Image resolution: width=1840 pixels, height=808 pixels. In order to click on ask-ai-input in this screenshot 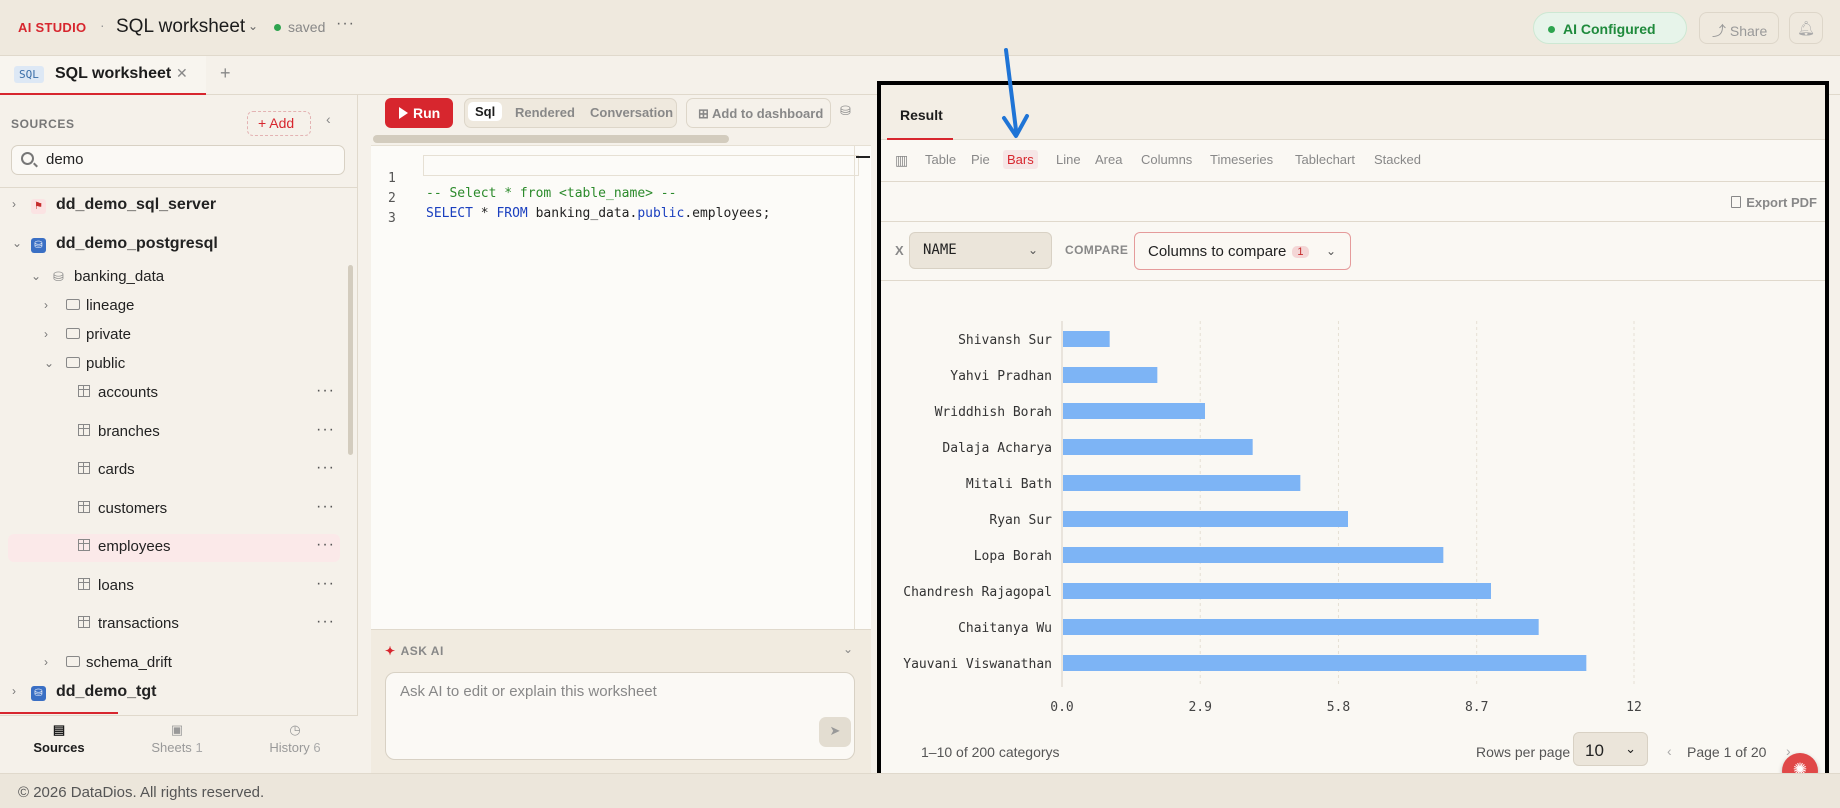, I will do `click(600, 703)`.